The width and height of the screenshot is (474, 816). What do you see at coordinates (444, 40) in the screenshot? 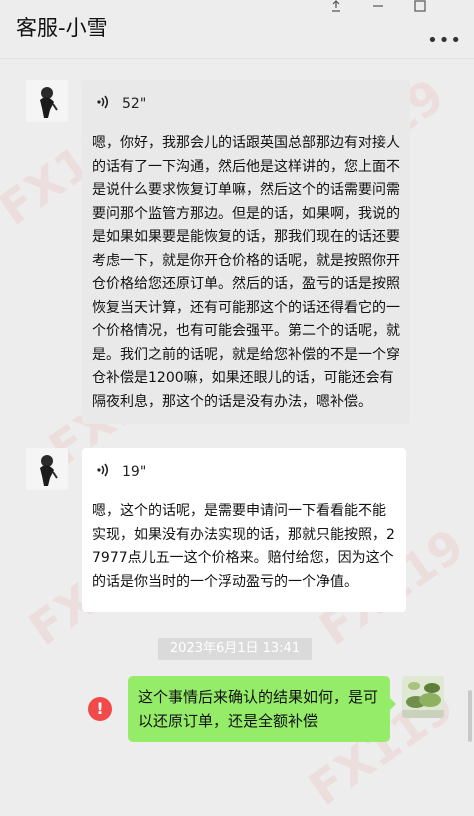
I see `more-horizontal-icon: •••` at bounding box center [444, 40].